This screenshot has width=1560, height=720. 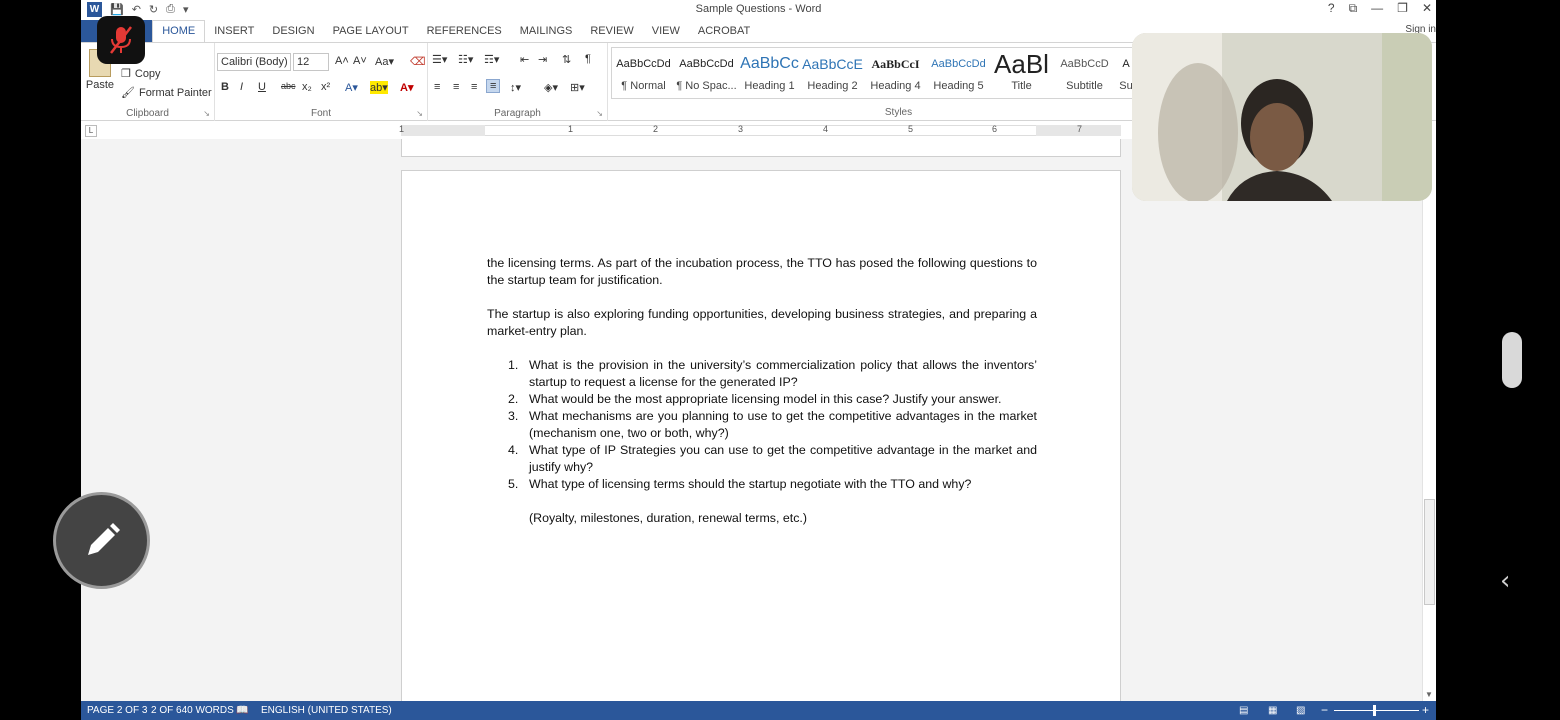 I want to click on font-color-icon: A▾, so click(x=406, y=87).